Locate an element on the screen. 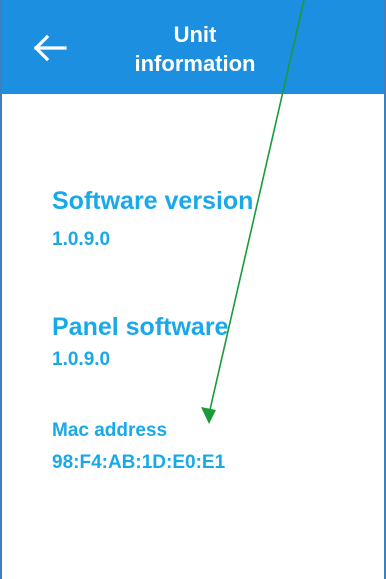 This screenshot has width=386, height=579. mac-address-label: Mac address is located at coordinates (110, 430).